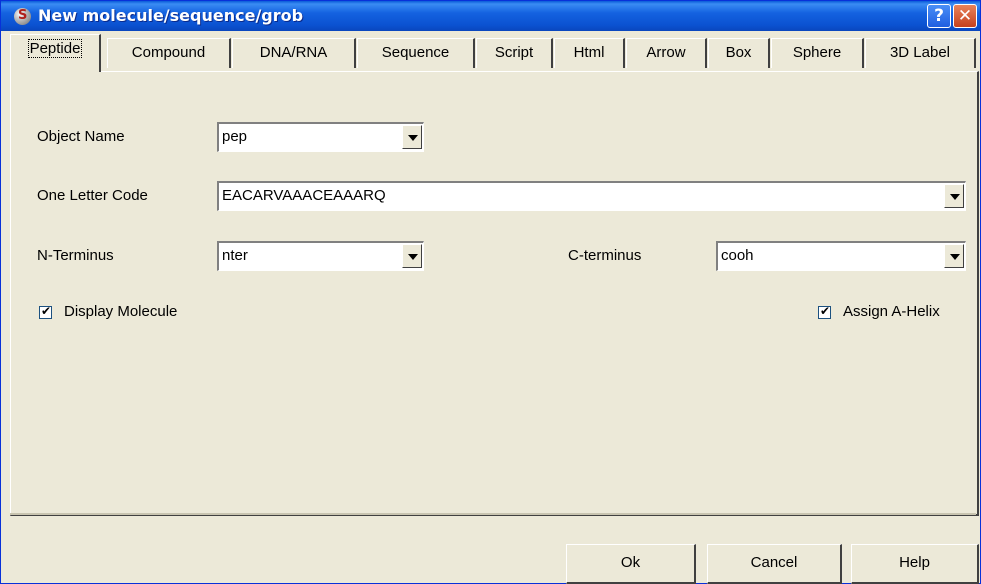  Describe the element at coordinates (294, 53) in the screenshot. I see `tab-dna-rna: DNA/RNA` at that location.